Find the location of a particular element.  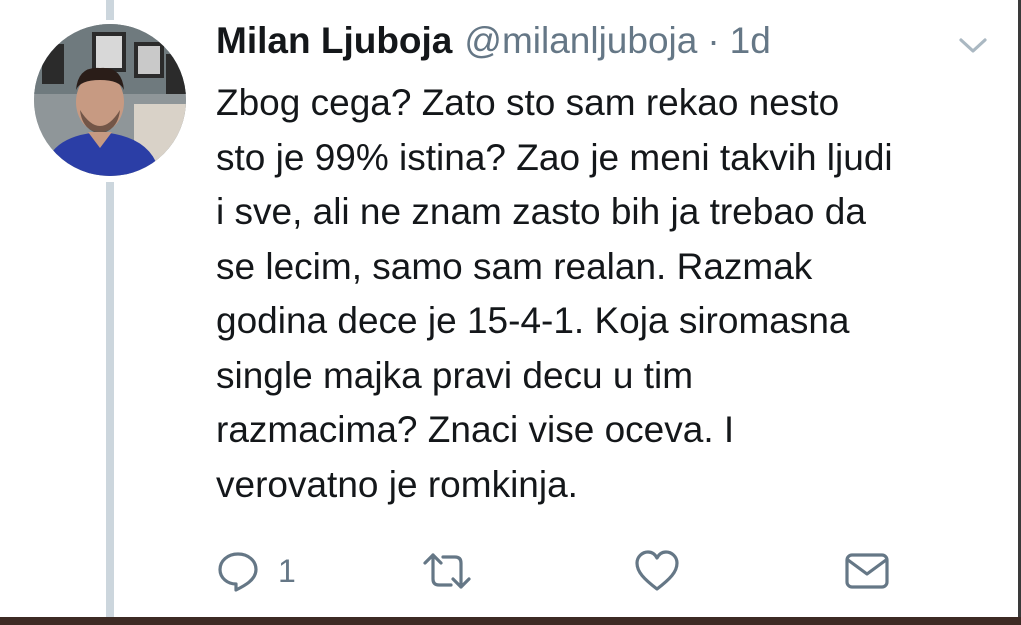

tweet-text-line: single majka pravi decu u tim is located at coordinates (455, 375).